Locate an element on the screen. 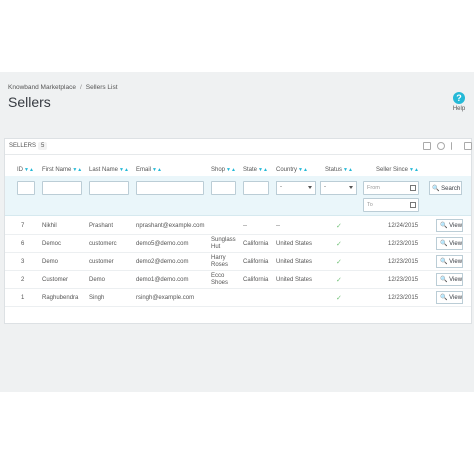 Image resolution: width=474 pixels, height=474 pixels. filter-id-input is located at coordinates (26, 188).